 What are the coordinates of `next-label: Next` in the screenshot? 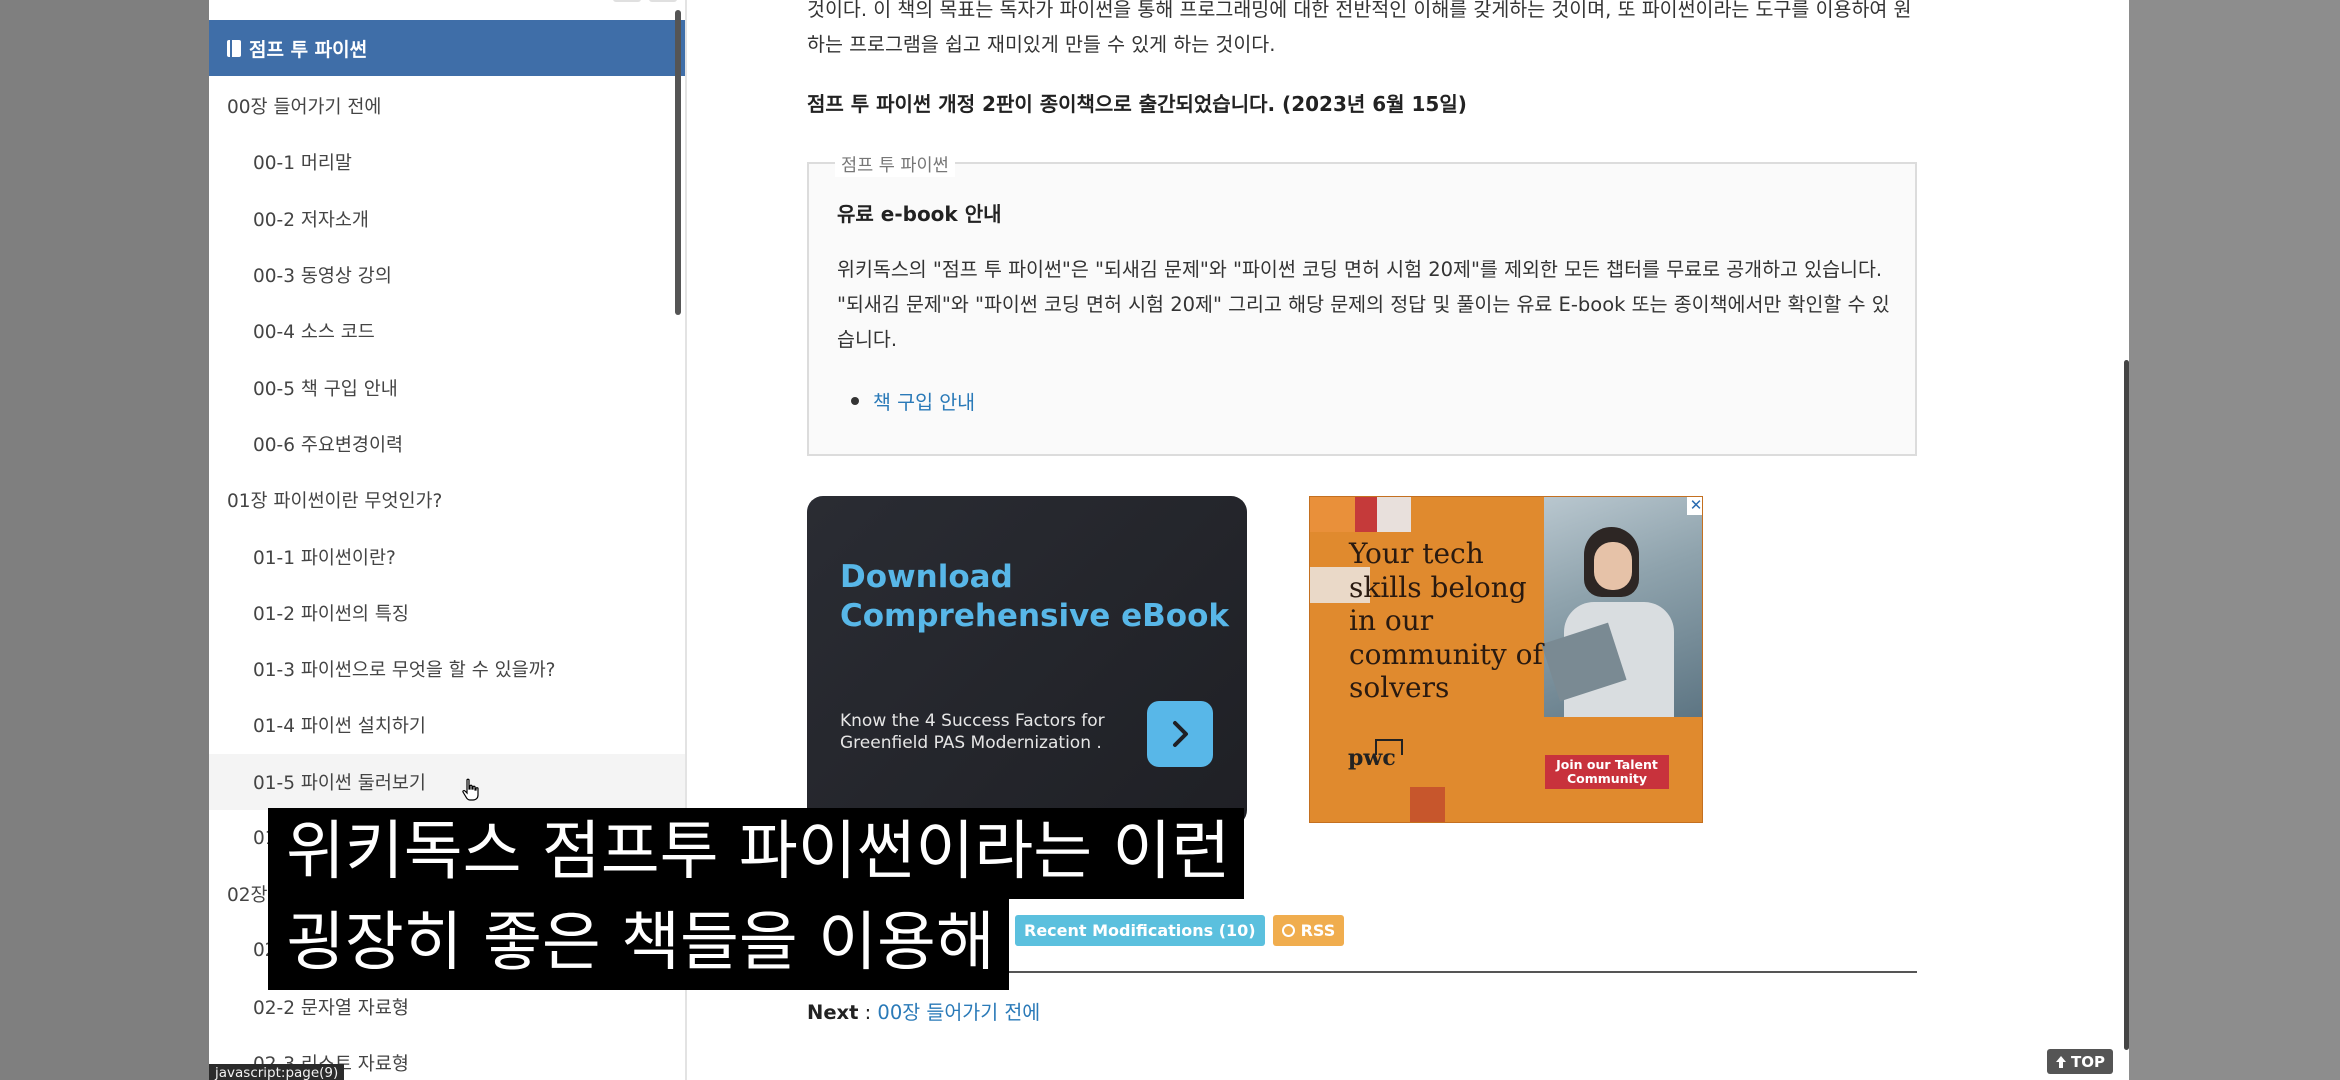 It's located at (833, 1012).